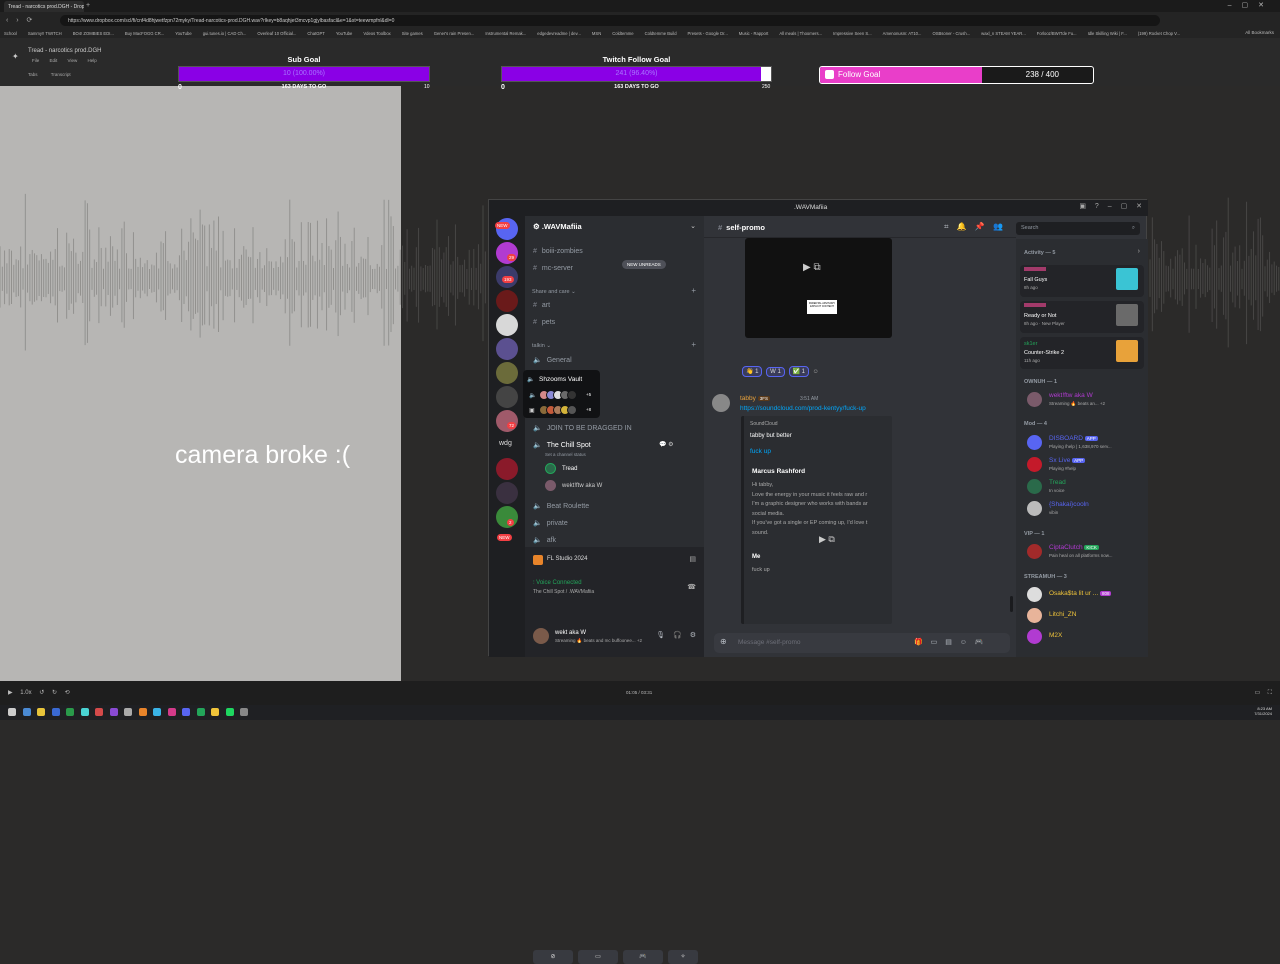 Image resolution: width=1280 pixels, height=964 pixels. Describe the element at coordinates (764, 424) in the screenshot. I see `embed-provider: SoundCloud` at that location.